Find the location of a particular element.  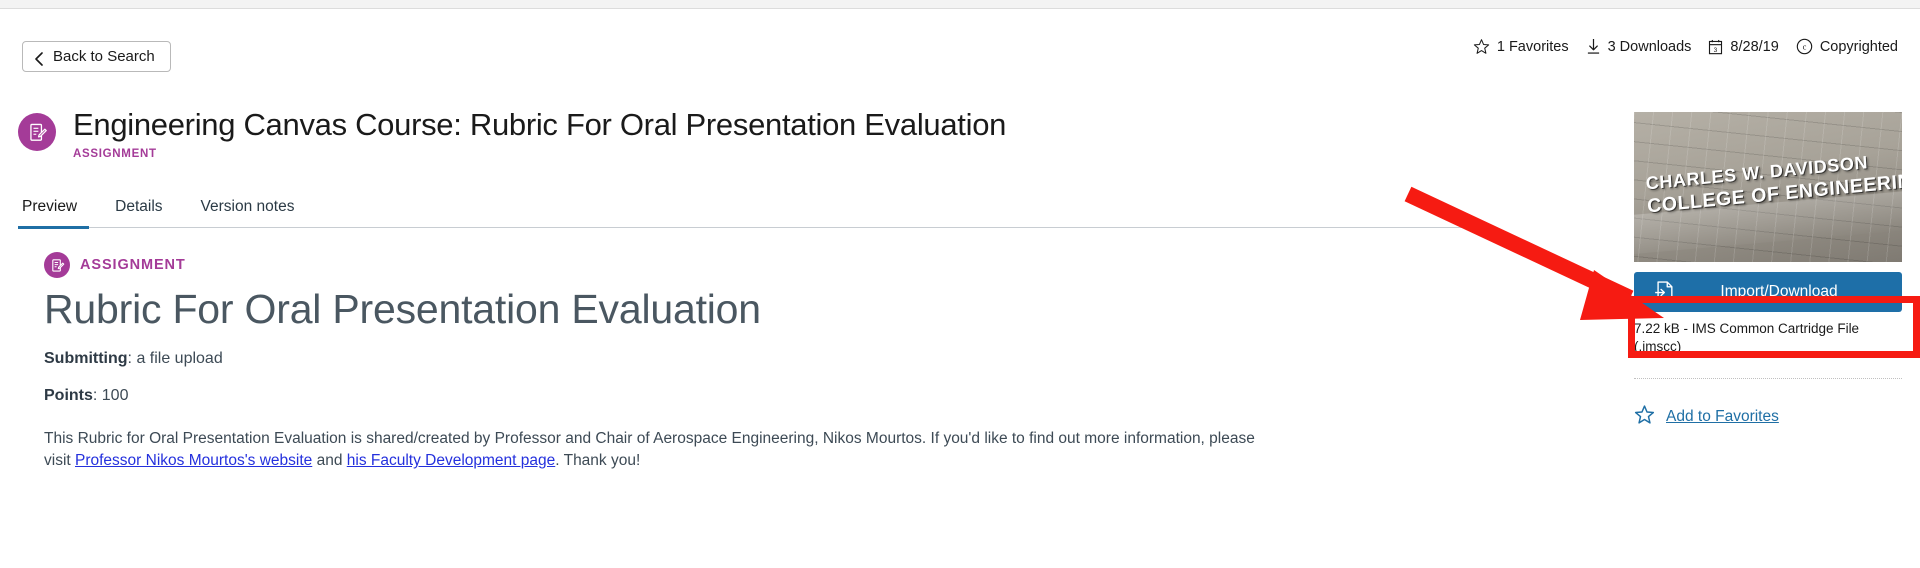

copyright-icon: c is located at coordinates (1804, 46).